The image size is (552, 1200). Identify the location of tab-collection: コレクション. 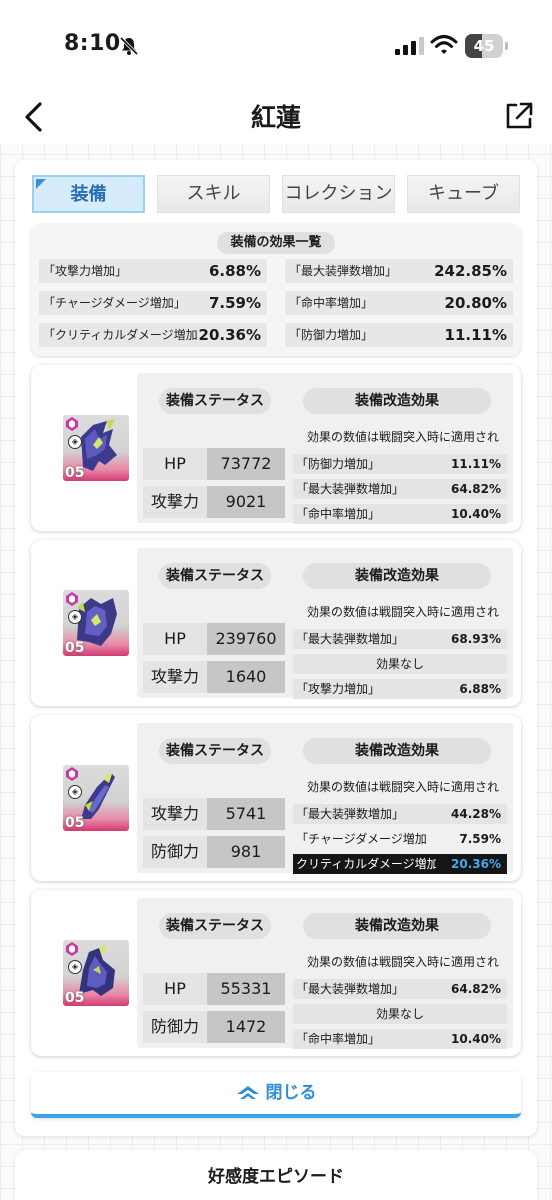
(338, 194).